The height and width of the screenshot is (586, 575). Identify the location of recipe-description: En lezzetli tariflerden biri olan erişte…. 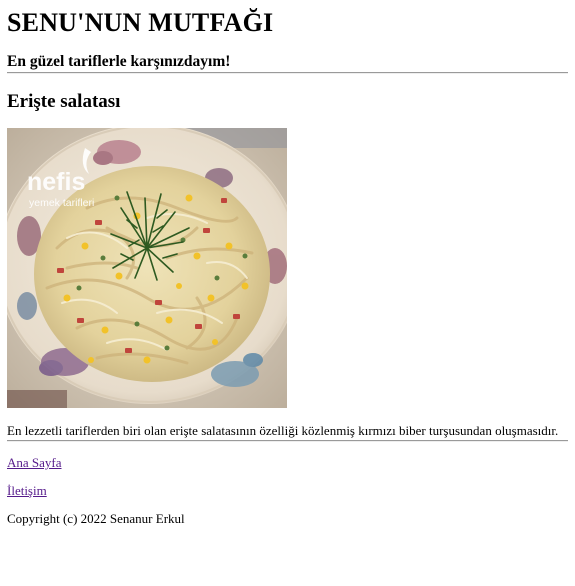
(283, 430).